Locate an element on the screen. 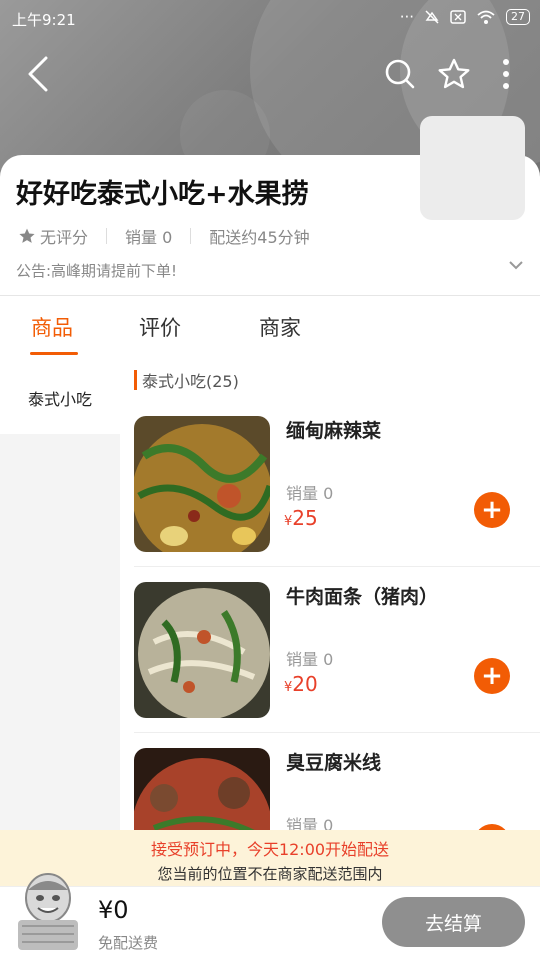 The height and width of the screenshot is (960, 540). shop-logo is located at coordinates (472, 168).